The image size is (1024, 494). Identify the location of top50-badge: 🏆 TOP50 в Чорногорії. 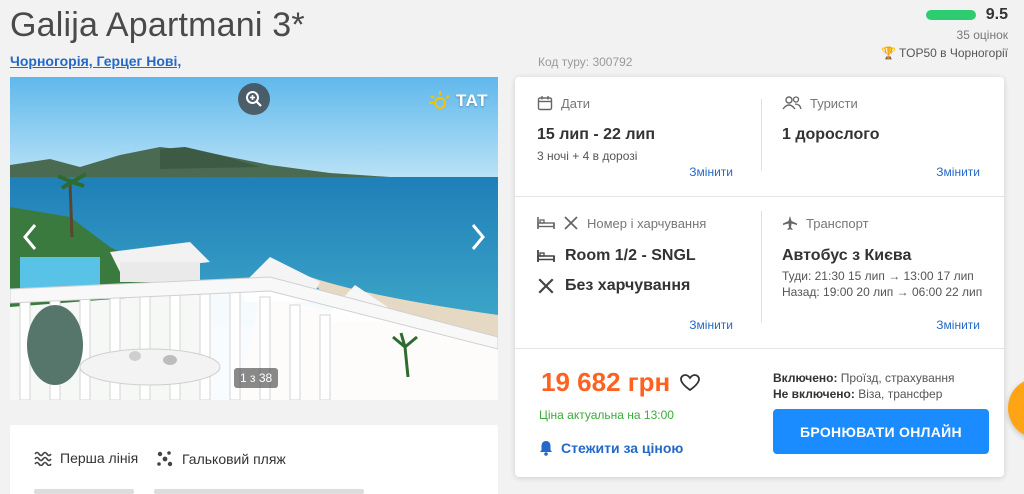
(944, 53).